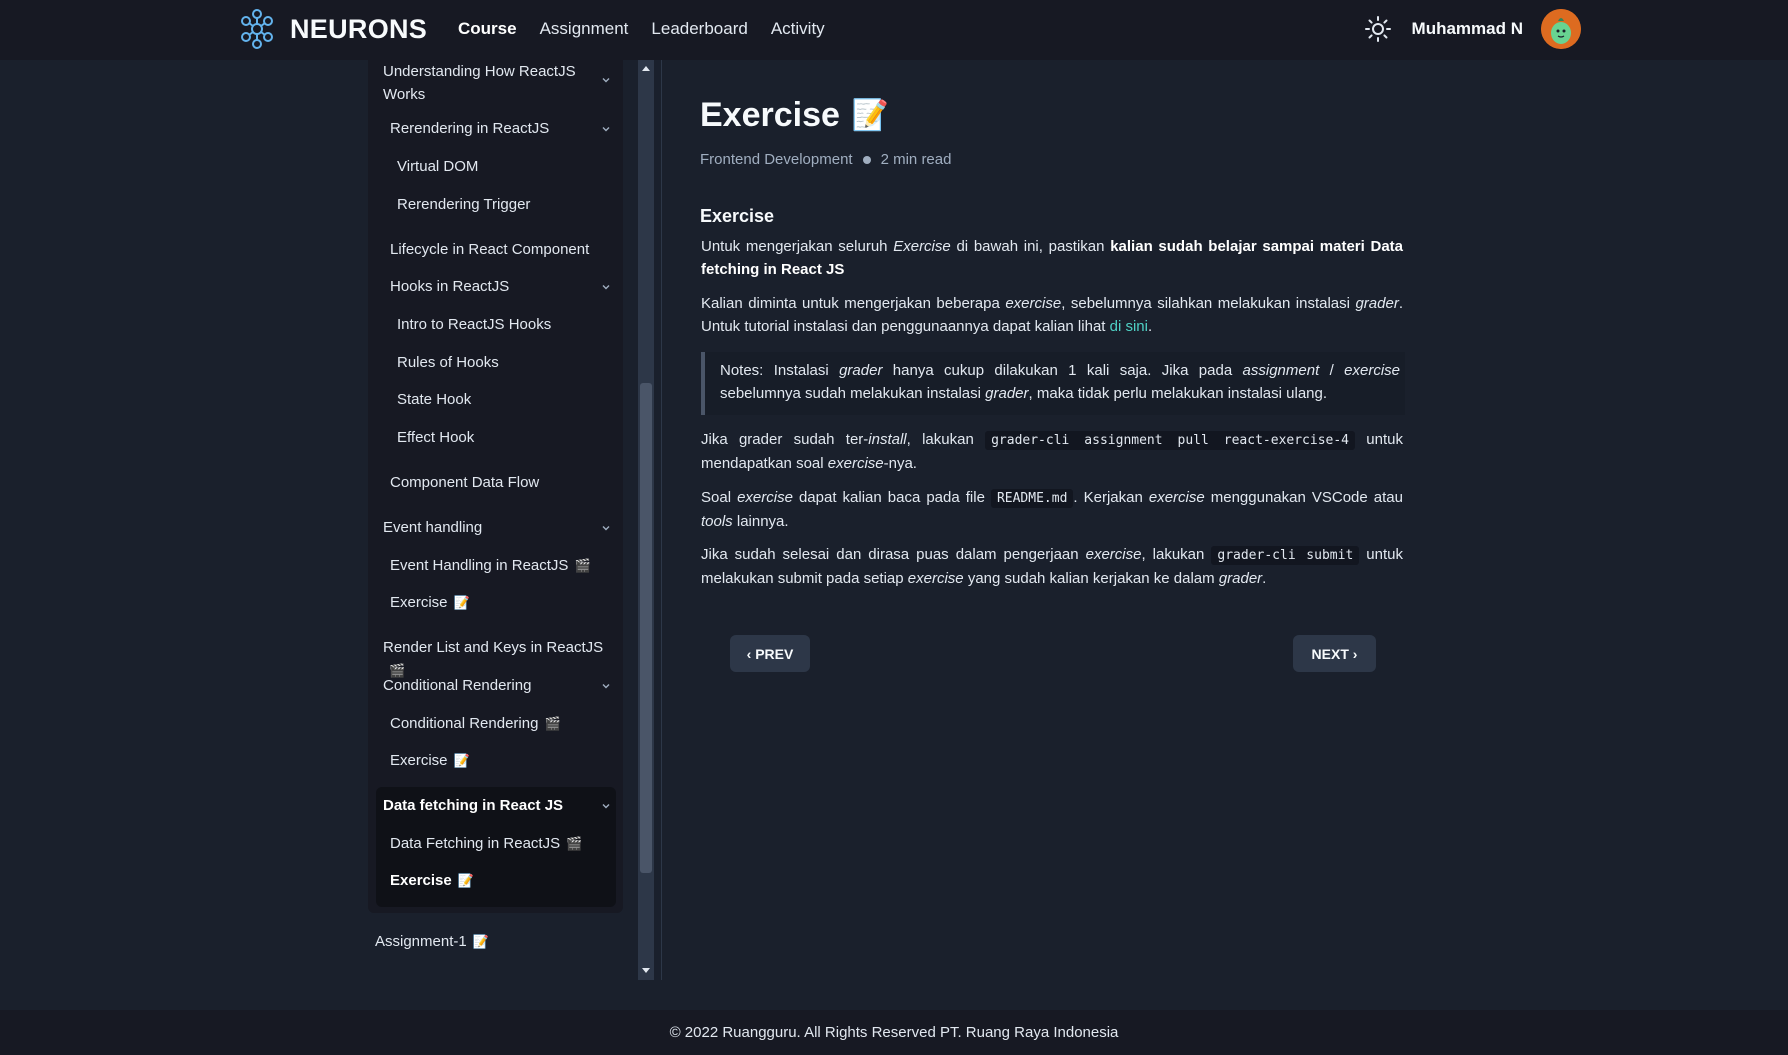  I want to click on main-nav: Course Assignment Leaderboard Activity, so click(653, 29).